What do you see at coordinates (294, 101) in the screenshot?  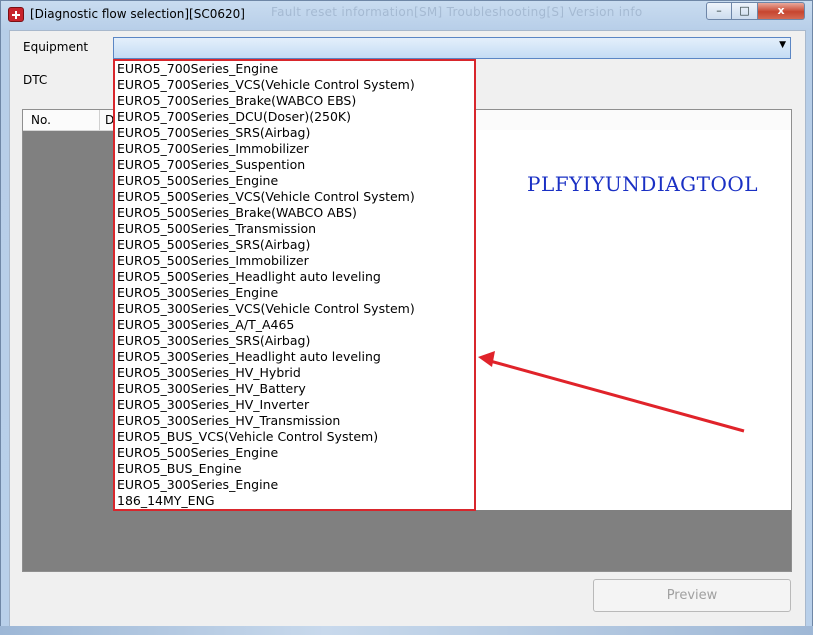 I see `dropdown-option: EURO5_700Series_Brake(WABCO EBS)` at bounding box center [294, 101].